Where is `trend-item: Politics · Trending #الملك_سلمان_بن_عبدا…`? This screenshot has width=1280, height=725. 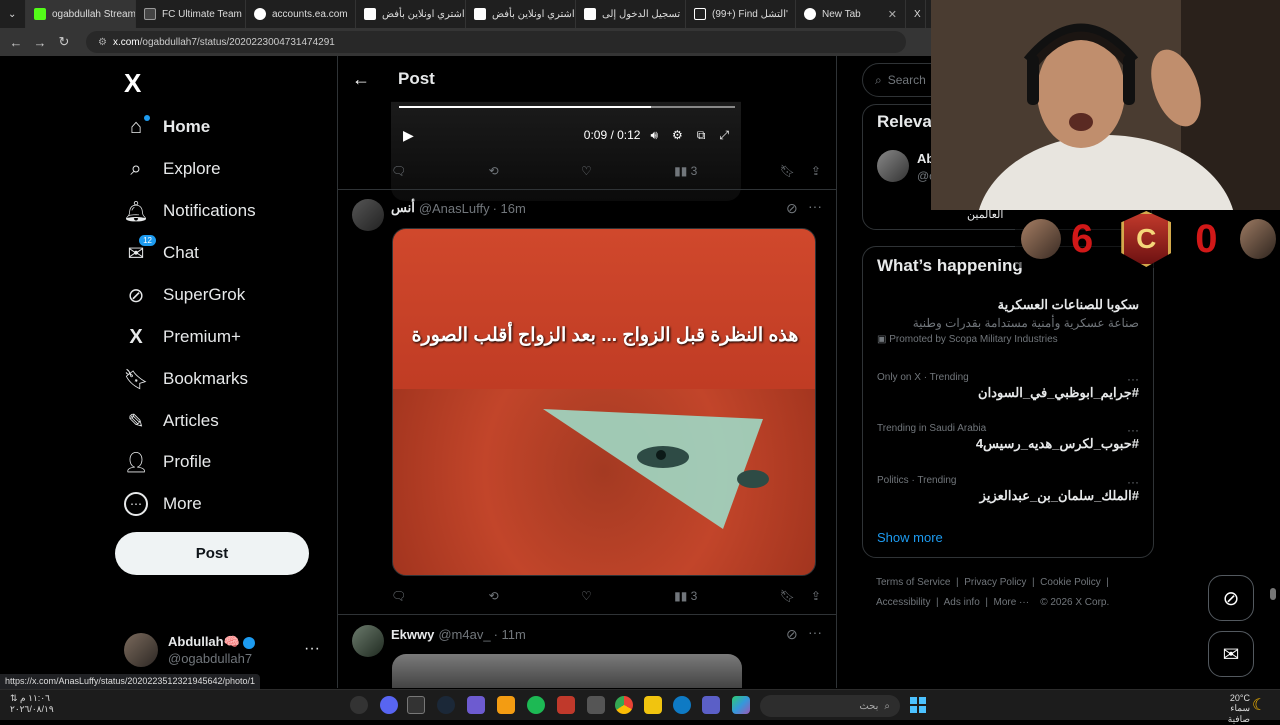
trend-item: Politics · Trending #الملك_سلمان_بن_عبدا… is located at coordinates (1008, 489).